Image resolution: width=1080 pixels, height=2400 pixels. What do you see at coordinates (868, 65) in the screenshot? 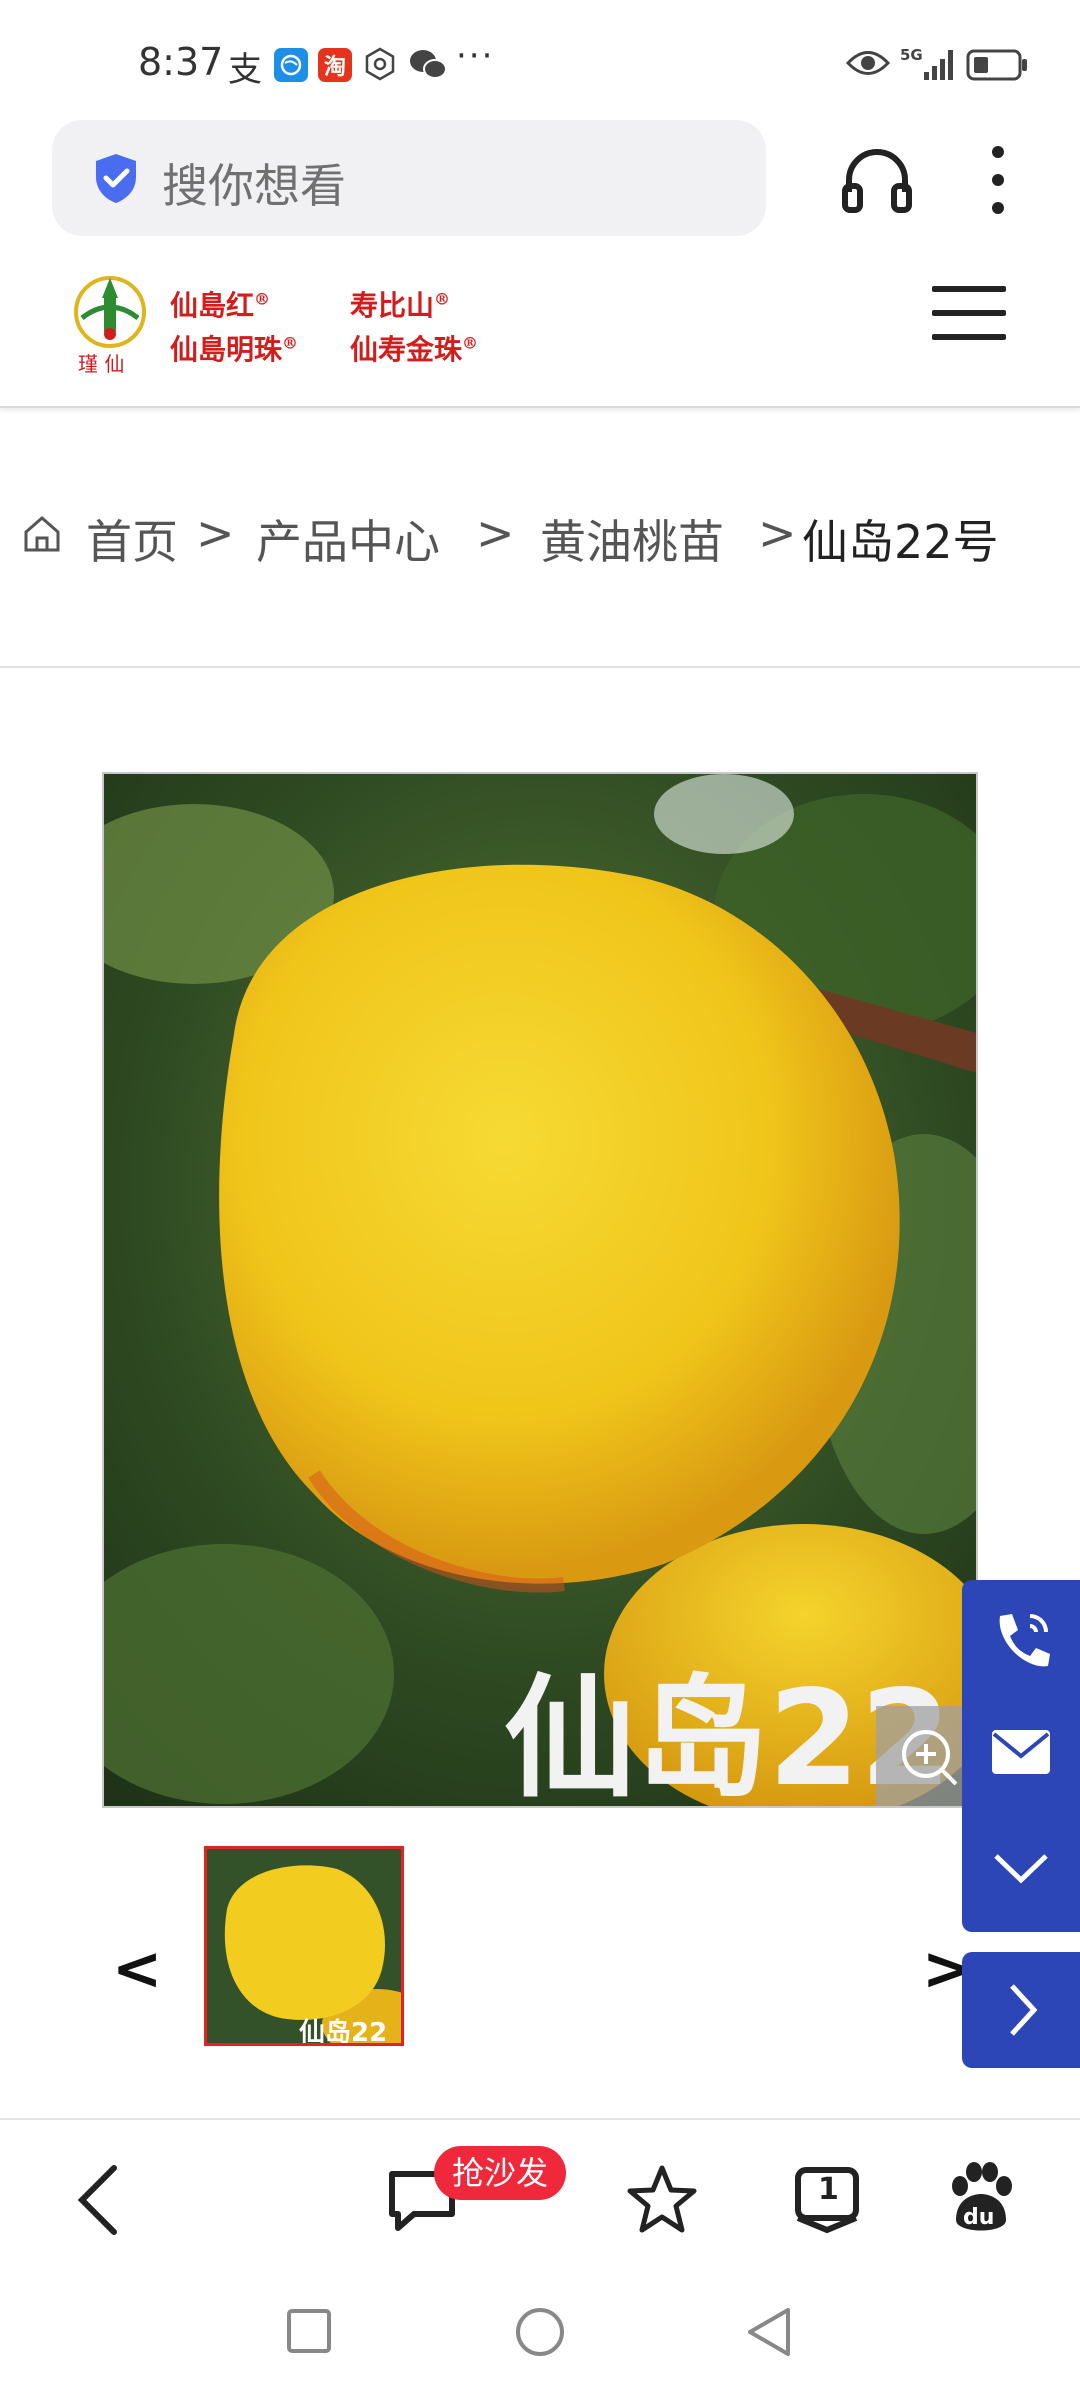
I see `eye-icon` at bounding box center [868, 65].